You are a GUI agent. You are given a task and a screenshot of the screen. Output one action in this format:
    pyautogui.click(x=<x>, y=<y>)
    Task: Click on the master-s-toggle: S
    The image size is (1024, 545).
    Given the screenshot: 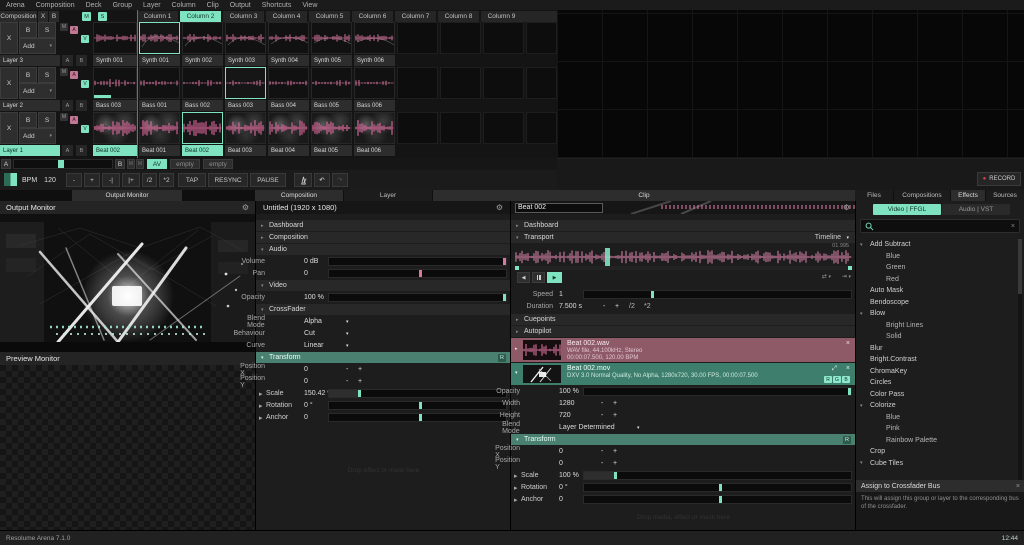 What is the action you would take?
    pyautogui.click(x=102, y=16)
    